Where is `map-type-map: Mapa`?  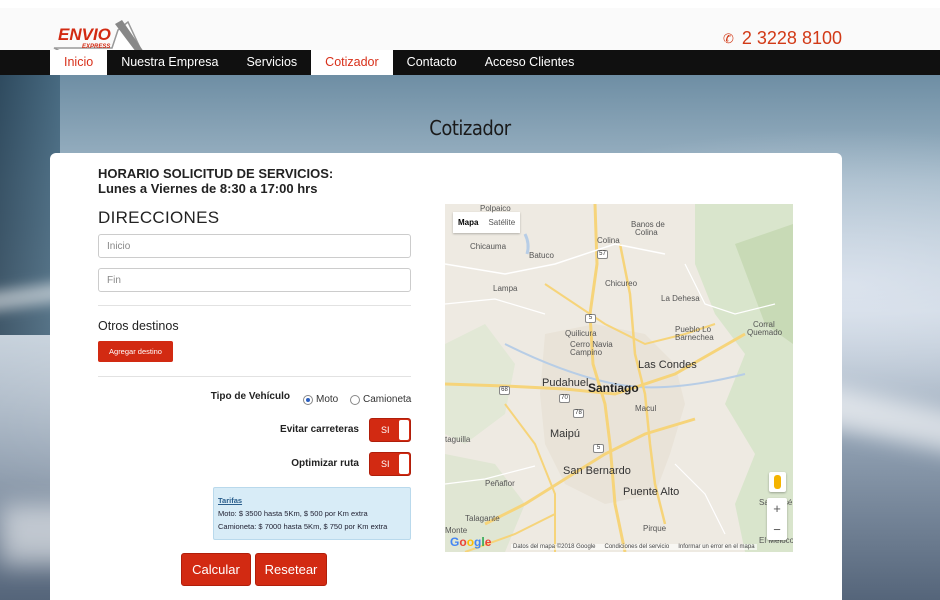 map-type-map: Mapa is located at coordinates (468, 222).